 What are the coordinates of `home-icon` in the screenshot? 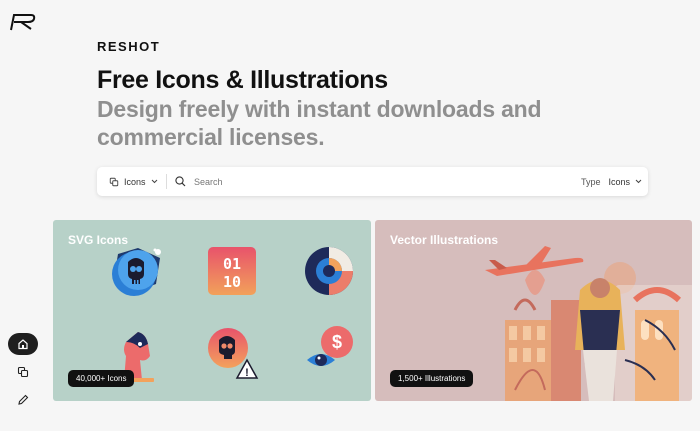 It's located at (23, 344).